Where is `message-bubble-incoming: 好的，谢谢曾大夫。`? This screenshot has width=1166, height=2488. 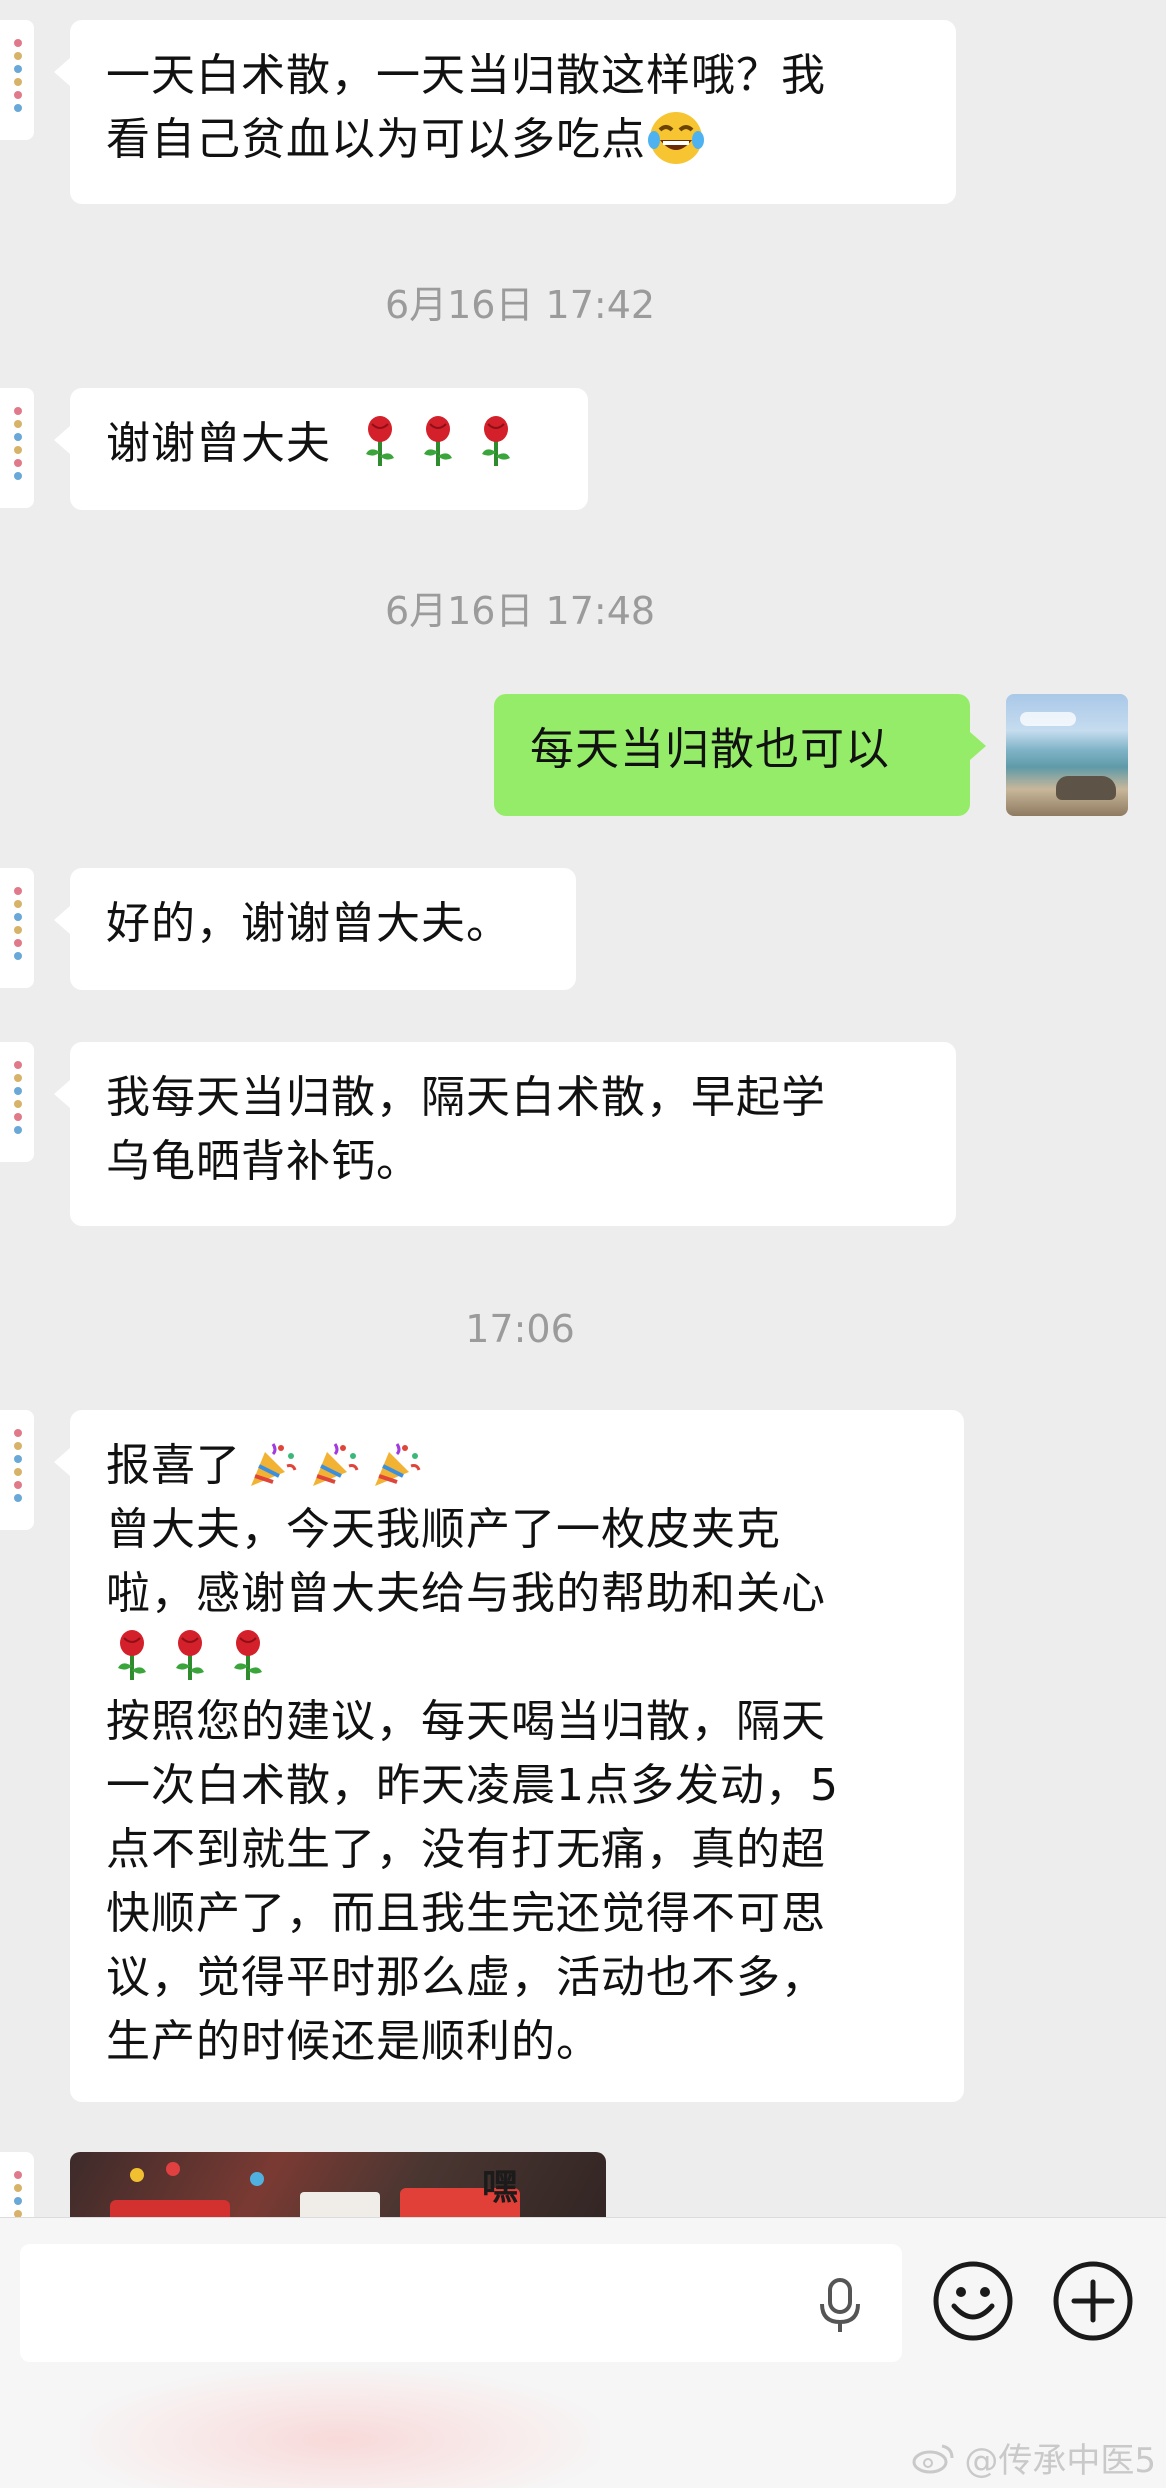 message-bubble-incoming: 好的，谢谢曾大夫。 is located at coordinates (315, 929).